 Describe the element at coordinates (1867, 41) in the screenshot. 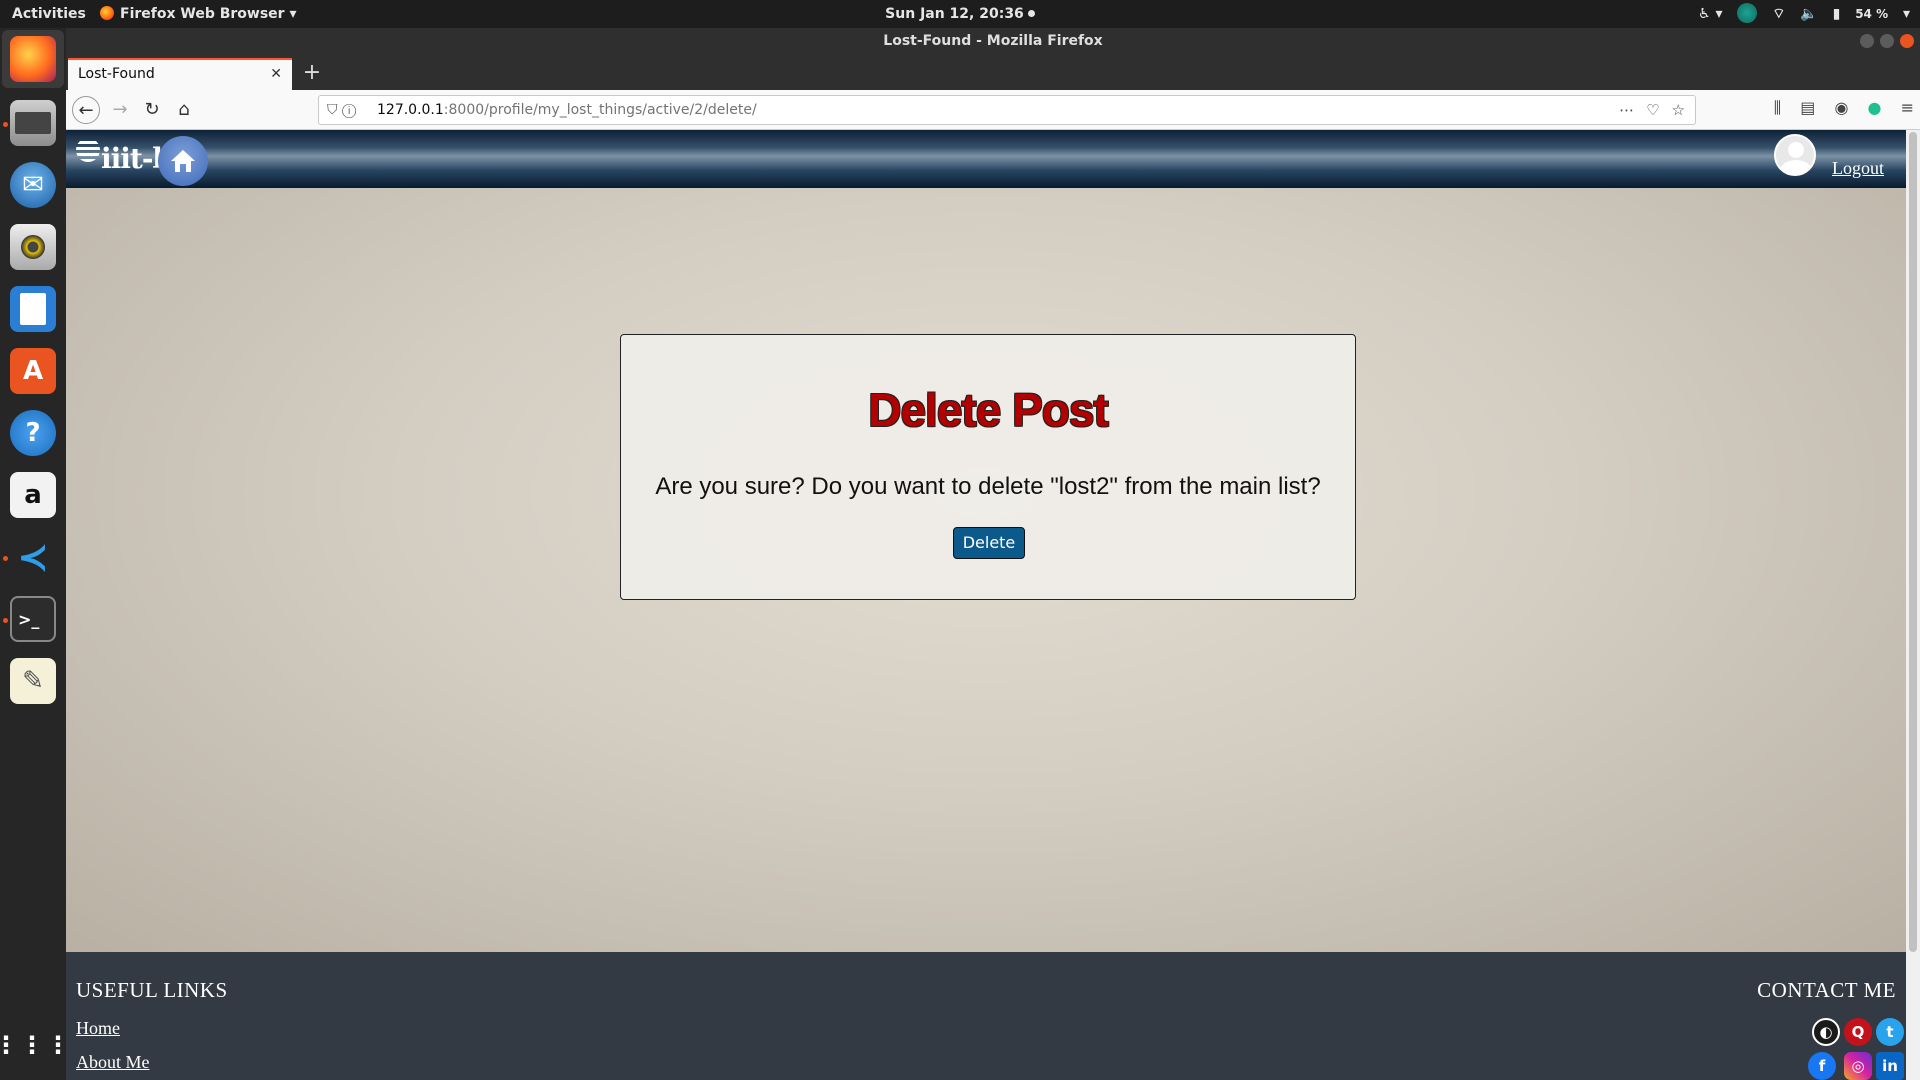

I see `minimize-icon` at that location.